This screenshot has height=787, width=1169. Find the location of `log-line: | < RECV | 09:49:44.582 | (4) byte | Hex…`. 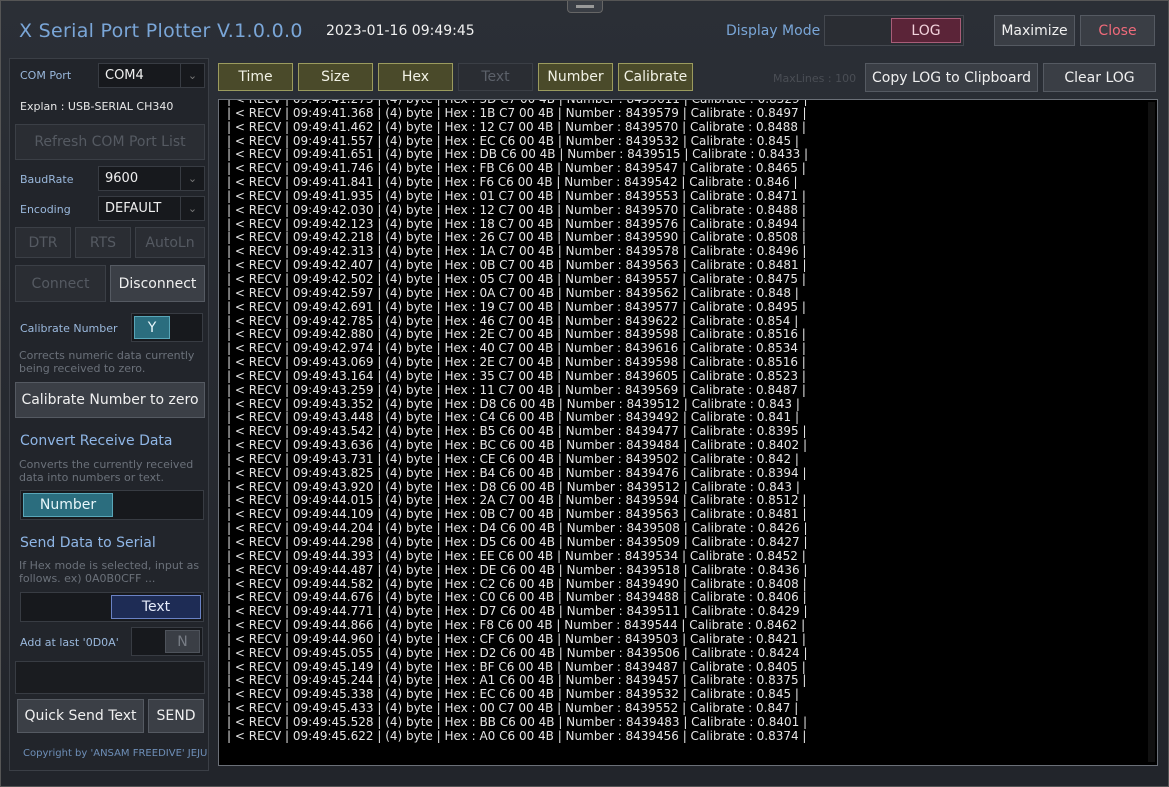

log-line: | < RECV | 09:49:44.582 | (4) byte | Hex… is located at coordinates (517, 583).